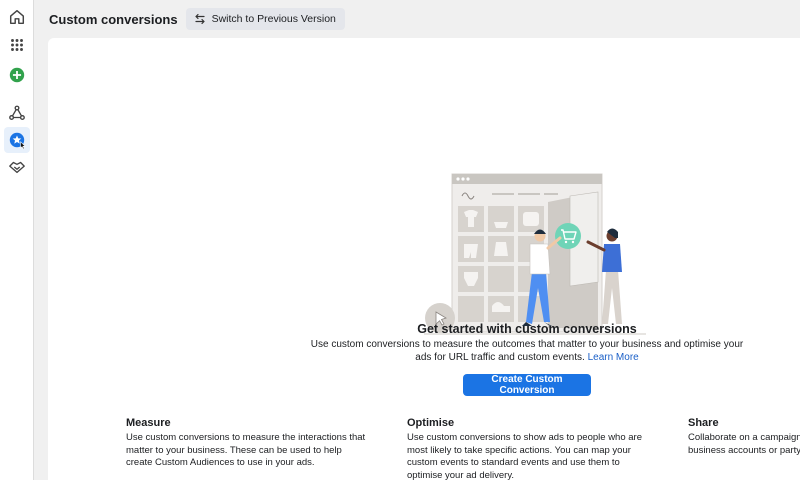 The width and height of the screenshot is (800, 480). I want to click on feature-title: Share, so click(703, 423).